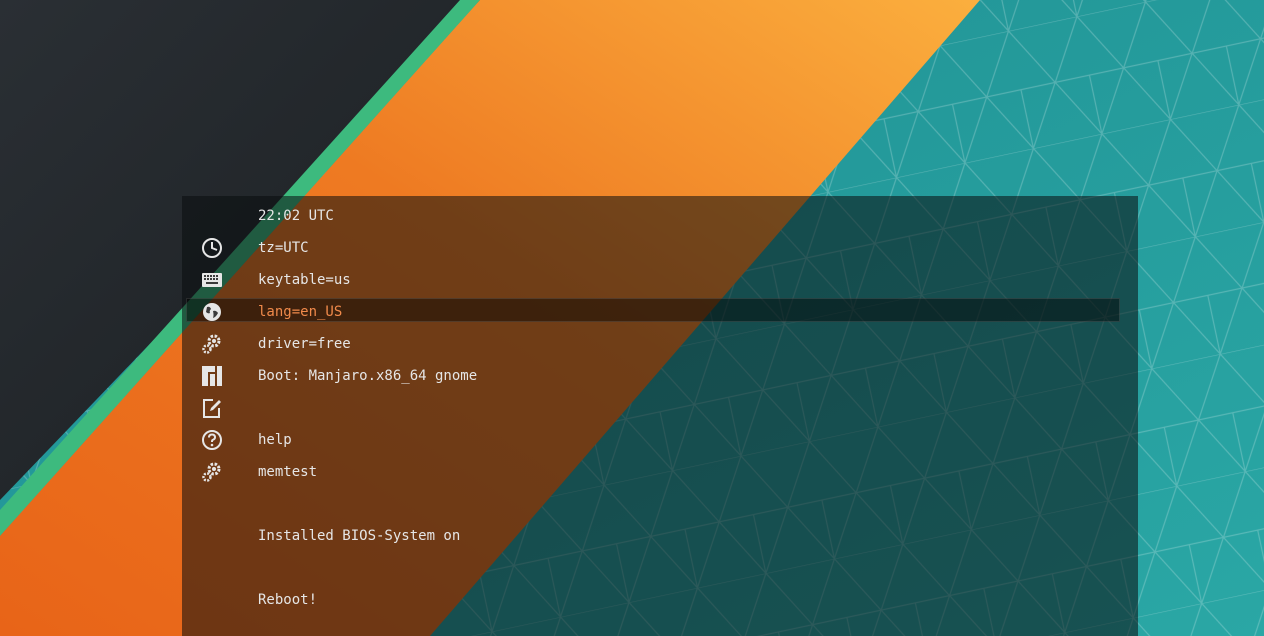  Describe the element at coordinates (212, 408) in the screenshot. I see `edit-icon` at that location.